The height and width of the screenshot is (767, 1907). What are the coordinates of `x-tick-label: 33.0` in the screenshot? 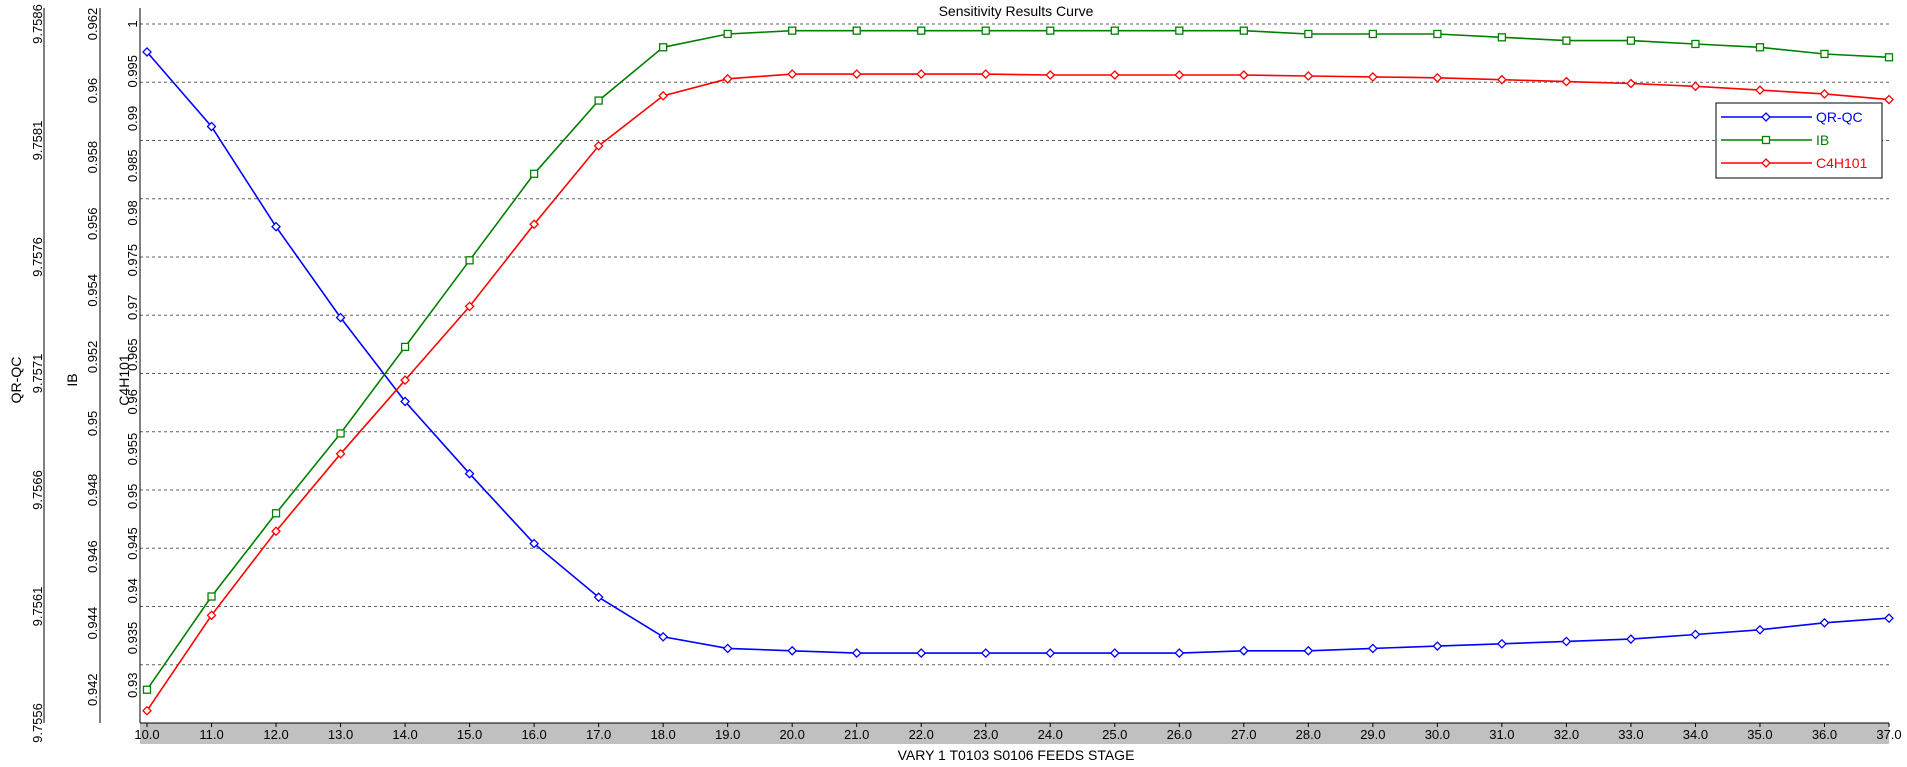 It's located at (1630, 734).